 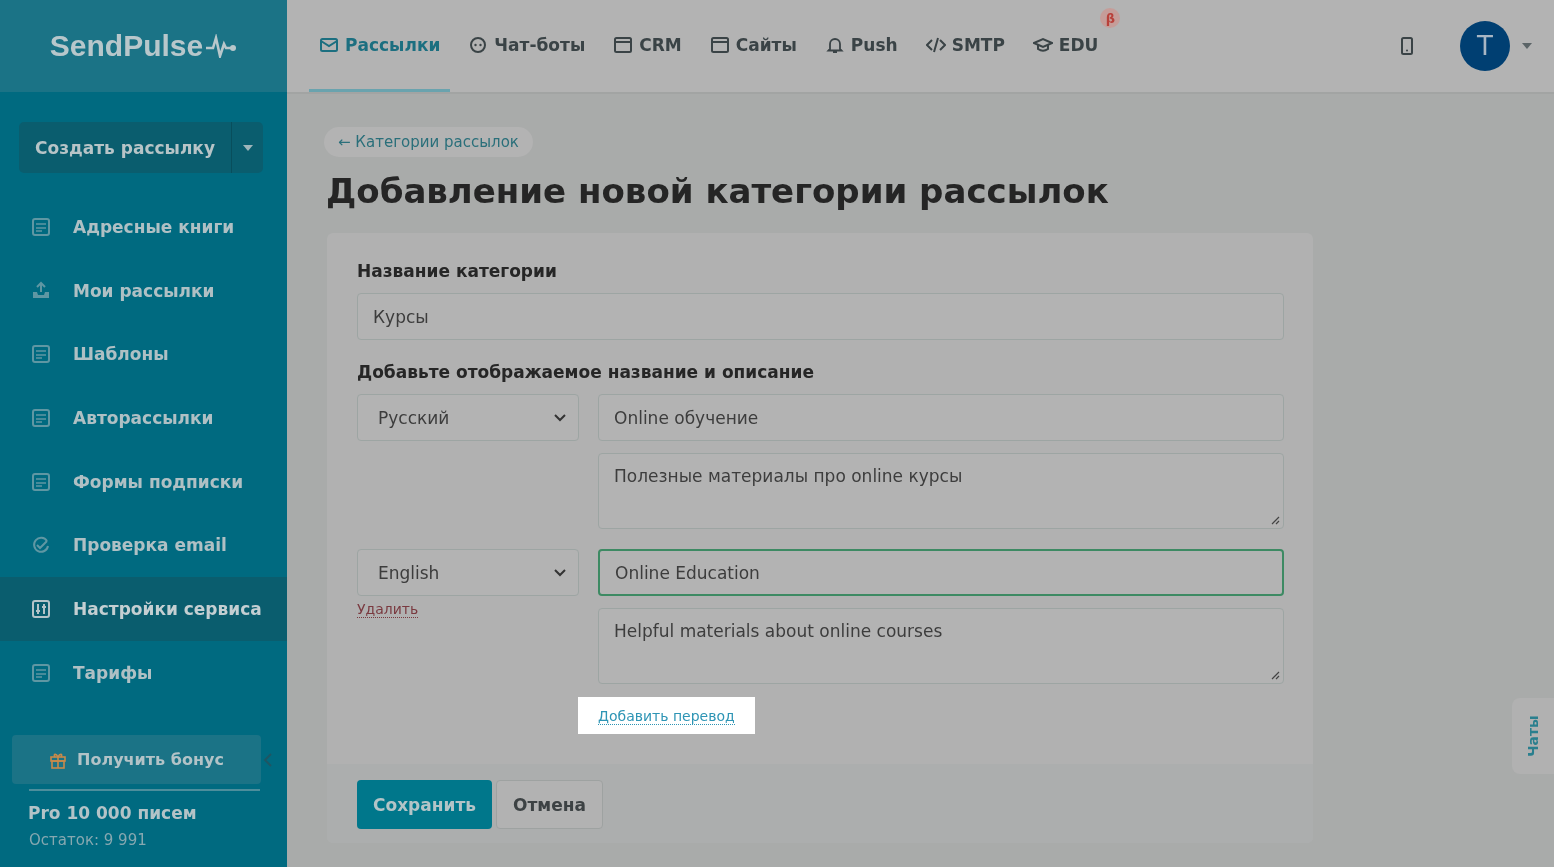 I want to click on cancel-button: Отмена, so click(x=549, y=804).